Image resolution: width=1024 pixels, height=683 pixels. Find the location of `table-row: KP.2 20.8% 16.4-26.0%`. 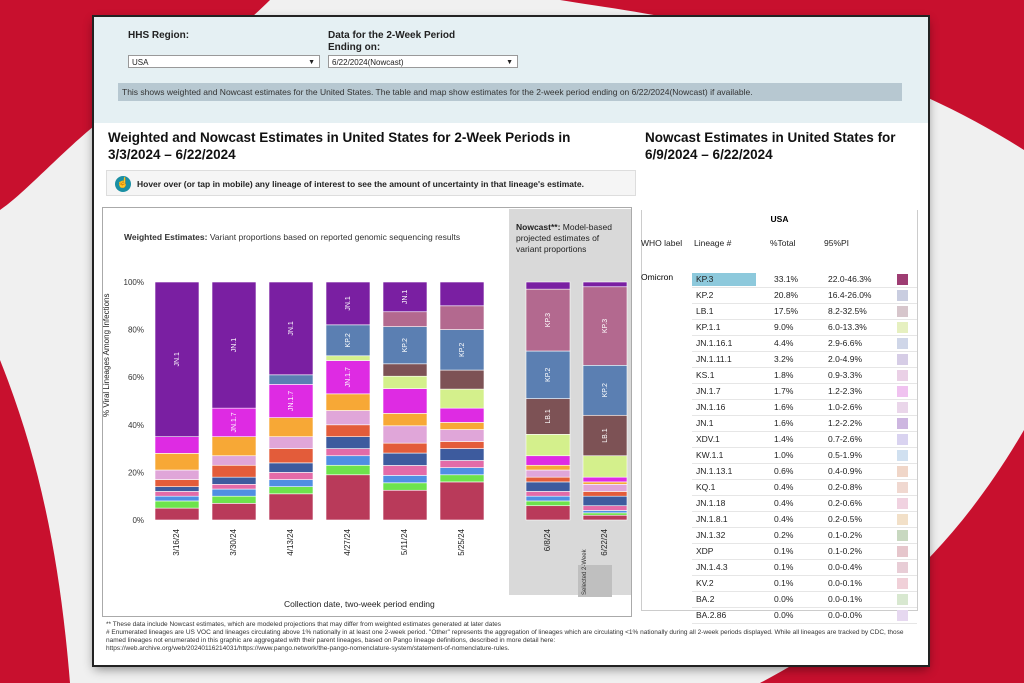

table-row: KP.2 20.8% 16.4-26.0% is located at coordinates (804, 296).